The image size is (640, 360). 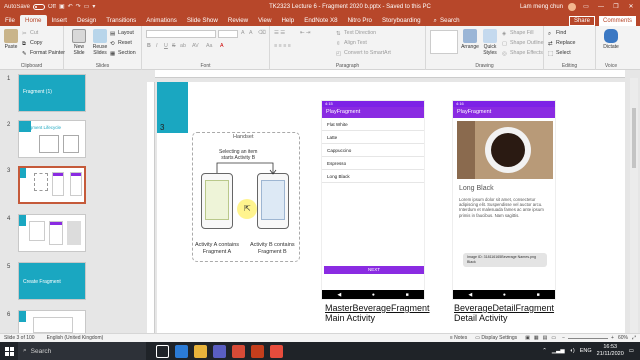 I want to click on slide-thumbnail-1: Fragment (1), so click(x=52, y=93).